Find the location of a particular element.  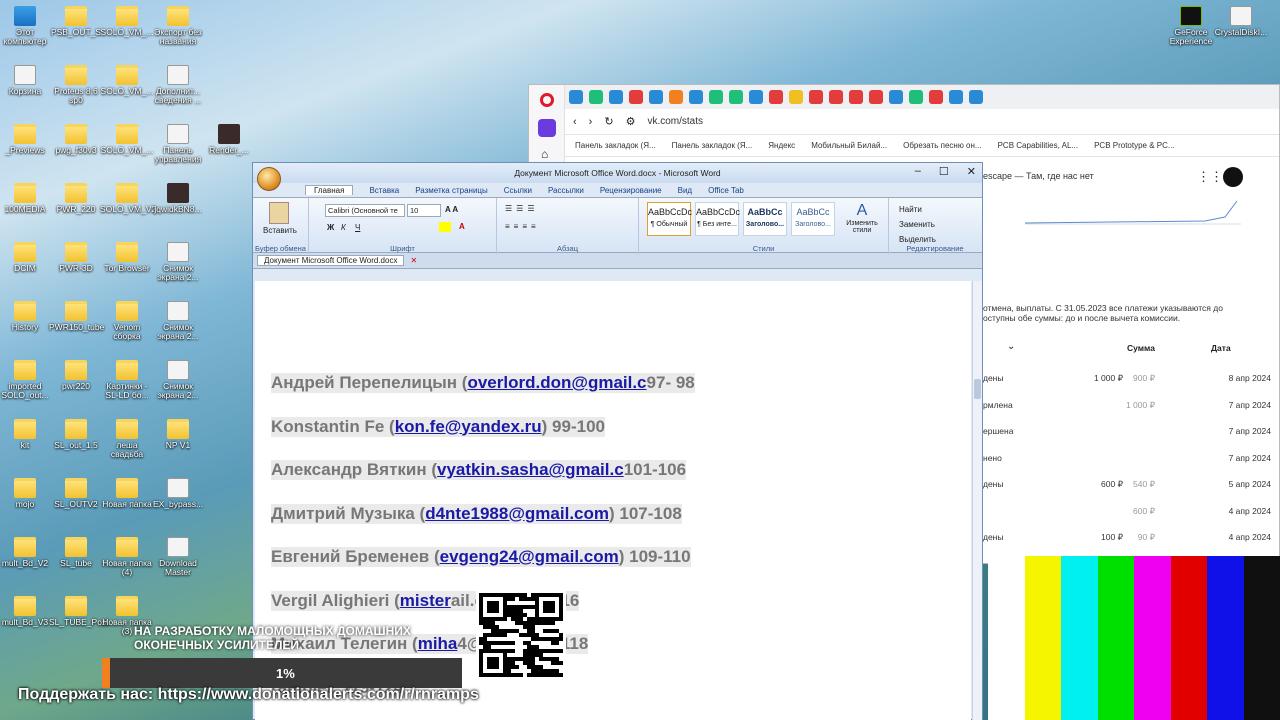

email-link: vyatkin.sasha@gmail.c is located at coordinates (530, 469).